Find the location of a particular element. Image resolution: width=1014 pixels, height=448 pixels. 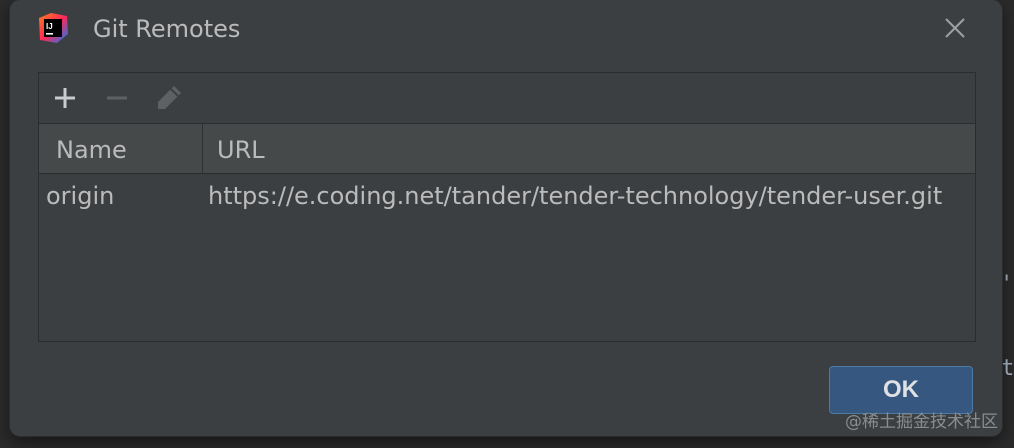

plus-icon is located at coordinates (65, 98).